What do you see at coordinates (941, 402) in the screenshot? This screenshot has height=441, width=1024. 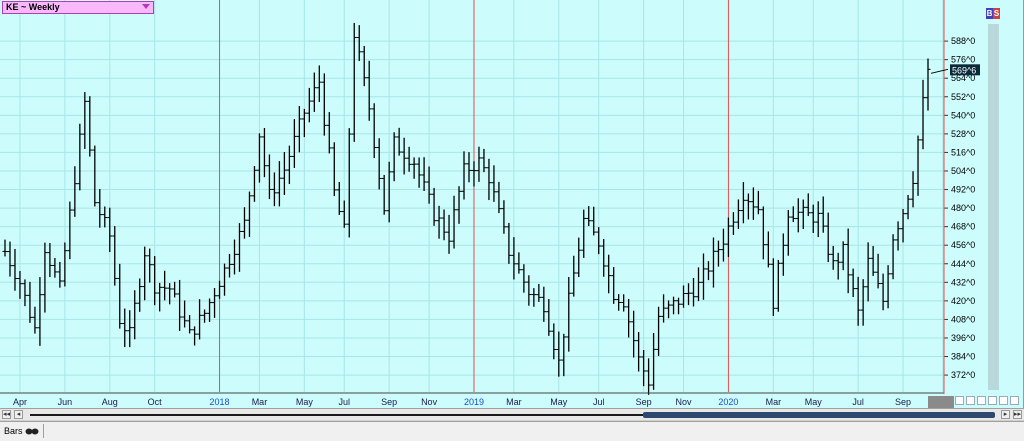 I see `time-axis-highlight` at bounding box center [941, 402].